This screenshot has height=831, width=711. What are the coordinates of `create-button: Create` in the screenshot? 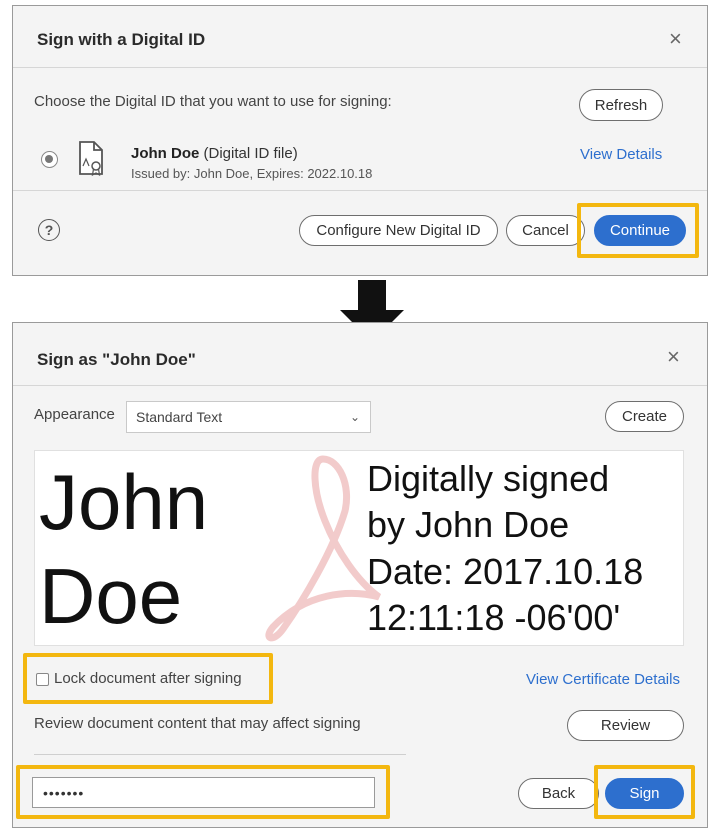 It's located at (644, 416).